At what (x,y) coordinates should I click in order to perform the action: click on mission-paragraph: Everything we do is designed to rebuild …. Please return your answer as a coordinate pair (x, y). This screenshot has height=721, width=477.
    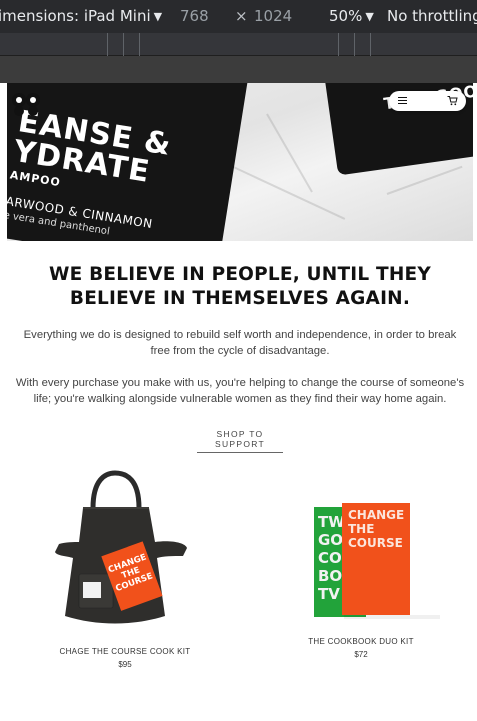
    Looking at the image, I should click on (240, 343).